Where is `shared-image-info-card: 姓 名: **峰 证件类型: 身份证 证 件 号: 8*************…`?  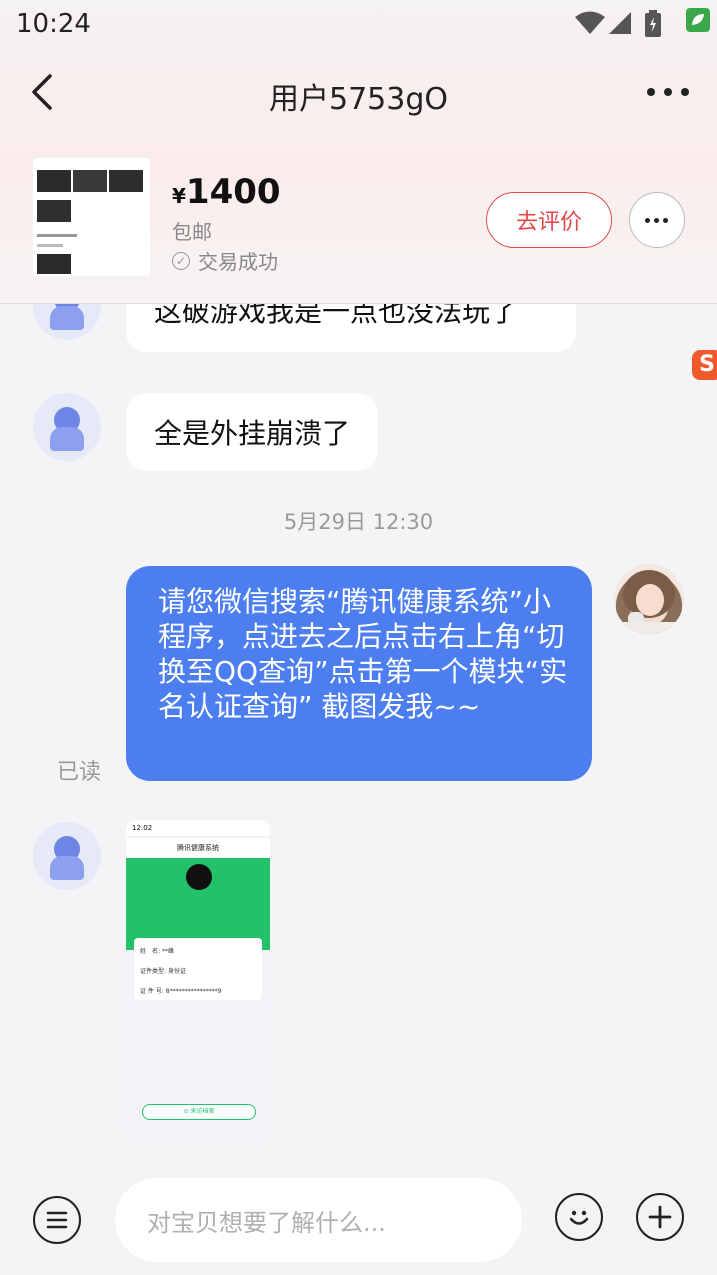
shared-image-info-card: 姓 名: **峰 证件类型: 身份证 证 件 号: 8*************… is located at coordinates (198, 969).